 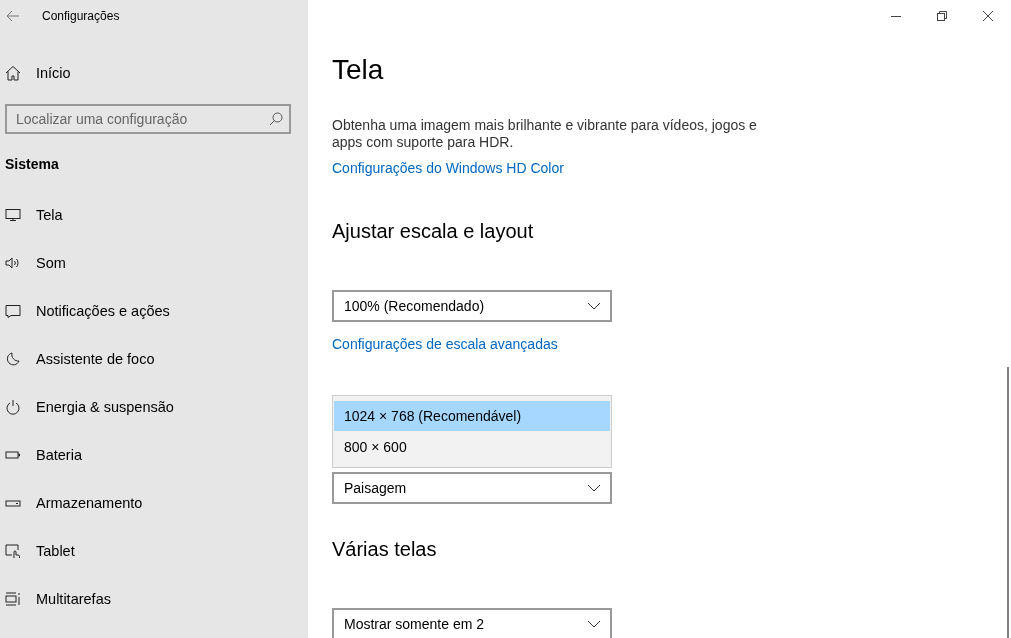 What do you see at coordinates (472, 306) in the screenshot?
I see `scale-dropdown: 100% (Recomendado)` at bounding box center [472, 306].